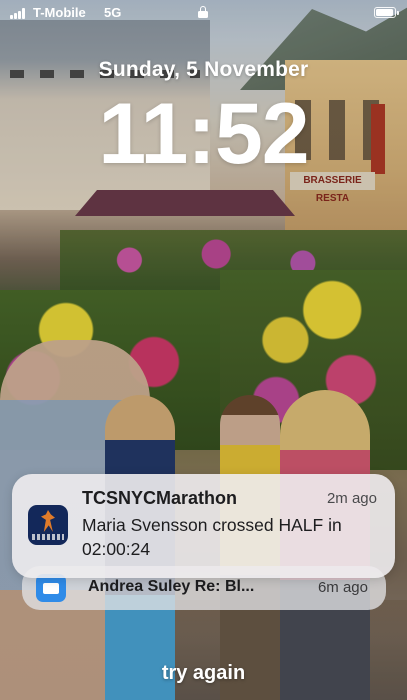 The image size is (407, 700). Describe the element at coordinates (113, 12) in the screenshot. I see `network-type: 5G` at that location.